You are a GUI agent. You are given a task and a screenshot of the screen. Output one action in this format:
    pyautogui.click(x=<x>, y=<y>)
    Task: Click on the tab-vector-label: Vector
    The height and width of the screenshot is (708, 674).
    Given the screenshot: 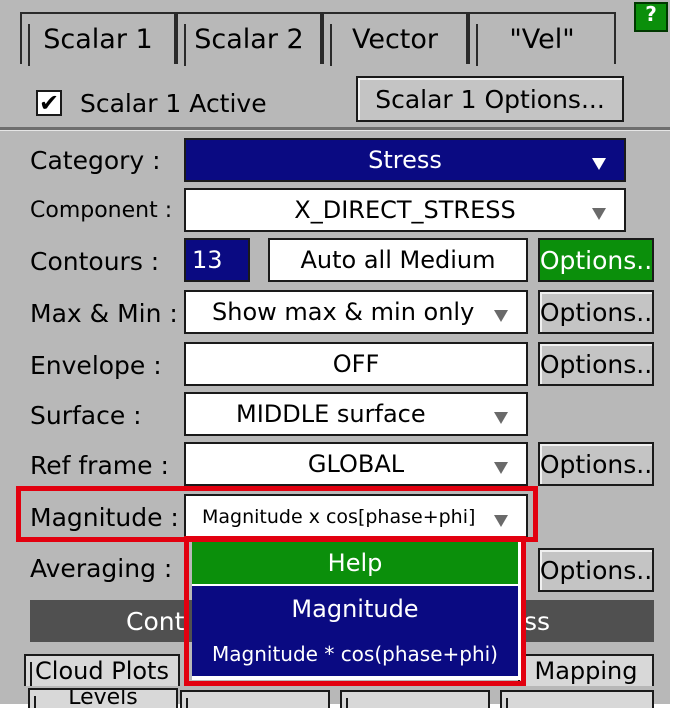 What is the action you would take?
    pyautogui.click(x=395, y=39)
    